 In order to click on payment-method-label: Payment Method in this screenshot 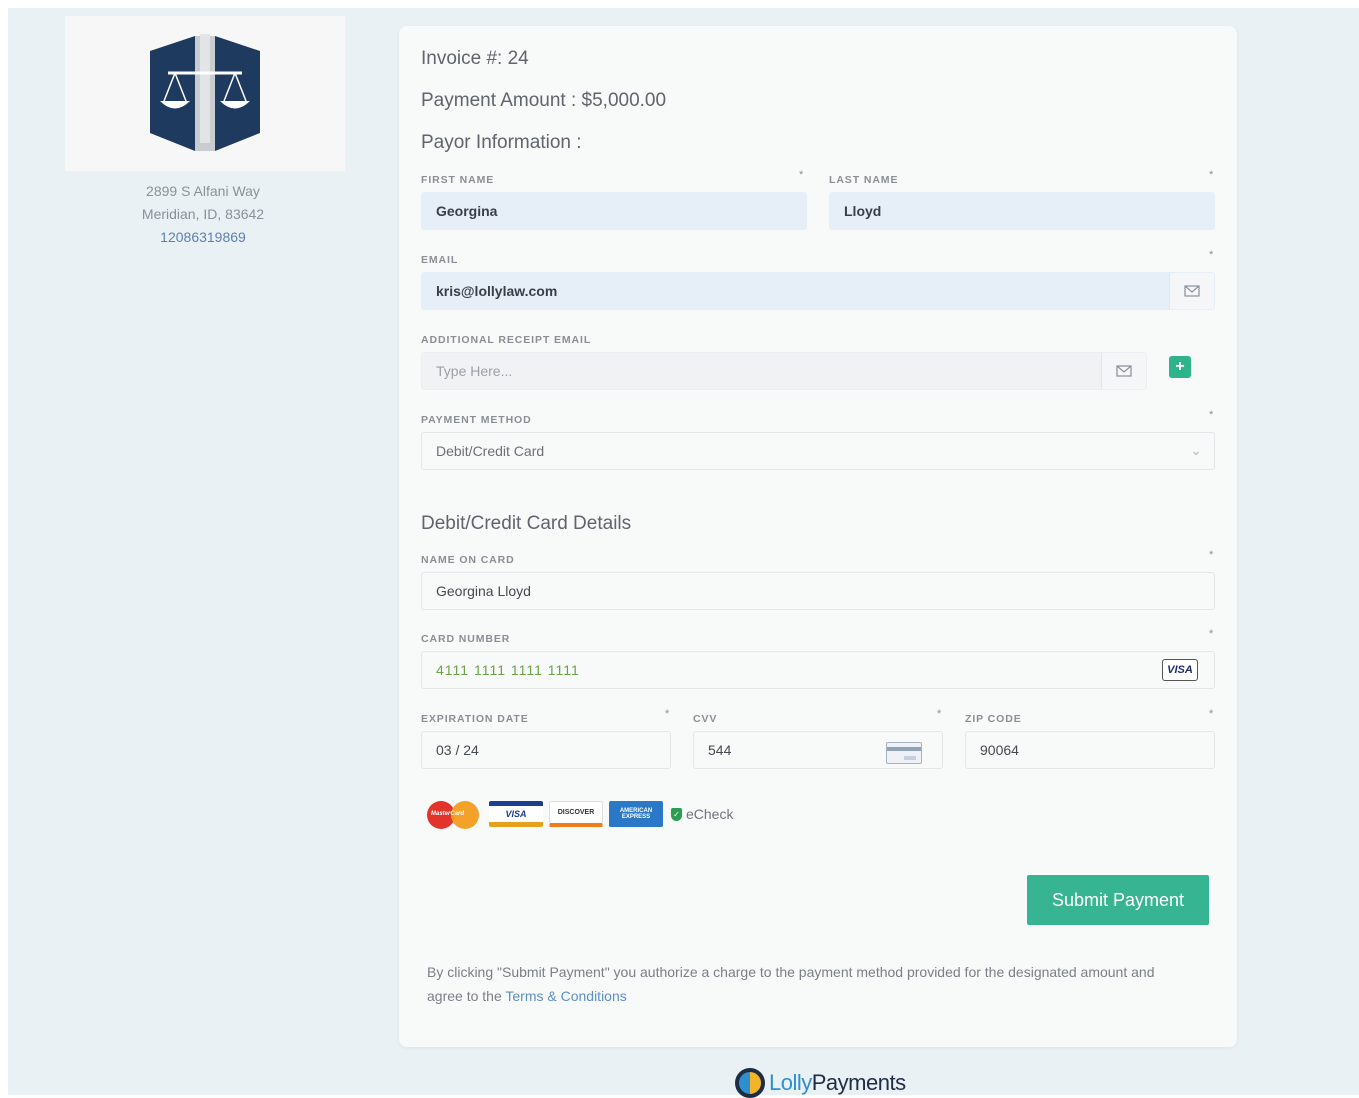, I will do `click(476, 420)`.